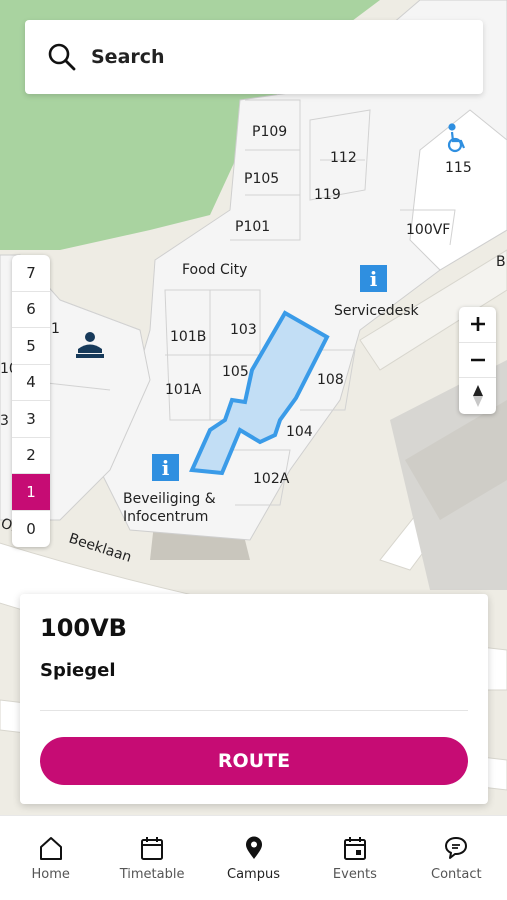 The height and width of the screenshot is (900, 507). I want to click on room-label: P101, so click(252, 227).